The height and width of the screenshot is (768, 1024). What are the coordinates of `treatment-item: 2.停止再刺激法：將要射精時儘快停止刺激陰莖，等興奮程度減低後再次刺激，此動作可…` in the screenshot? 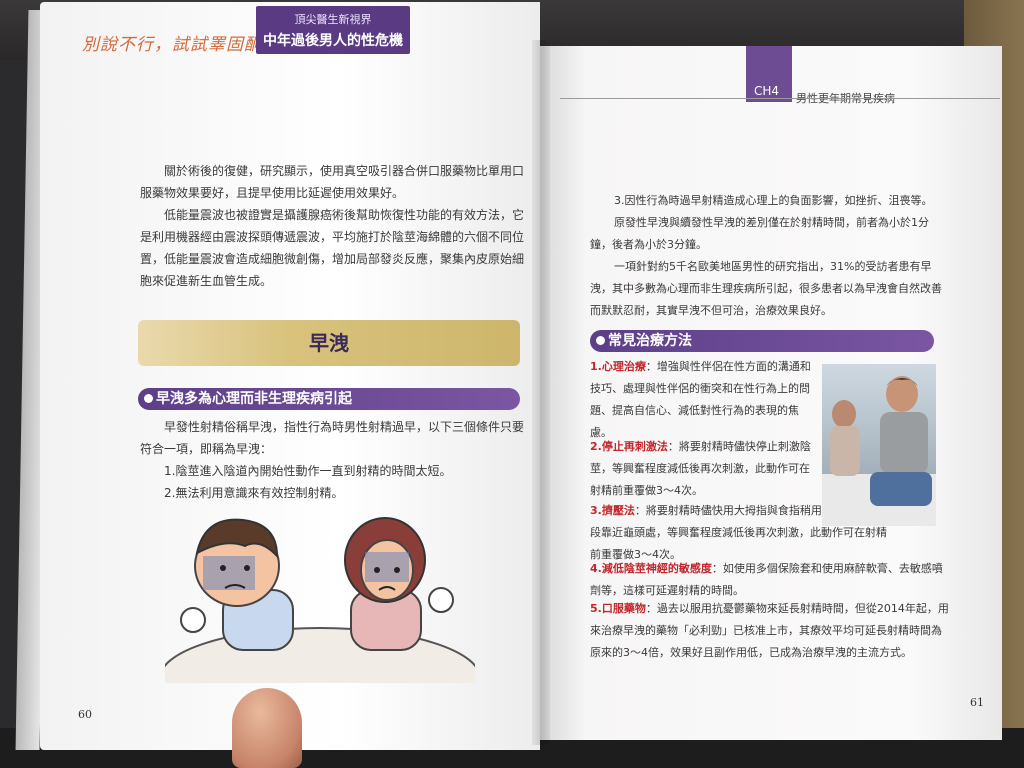 It's located at (703, 469).